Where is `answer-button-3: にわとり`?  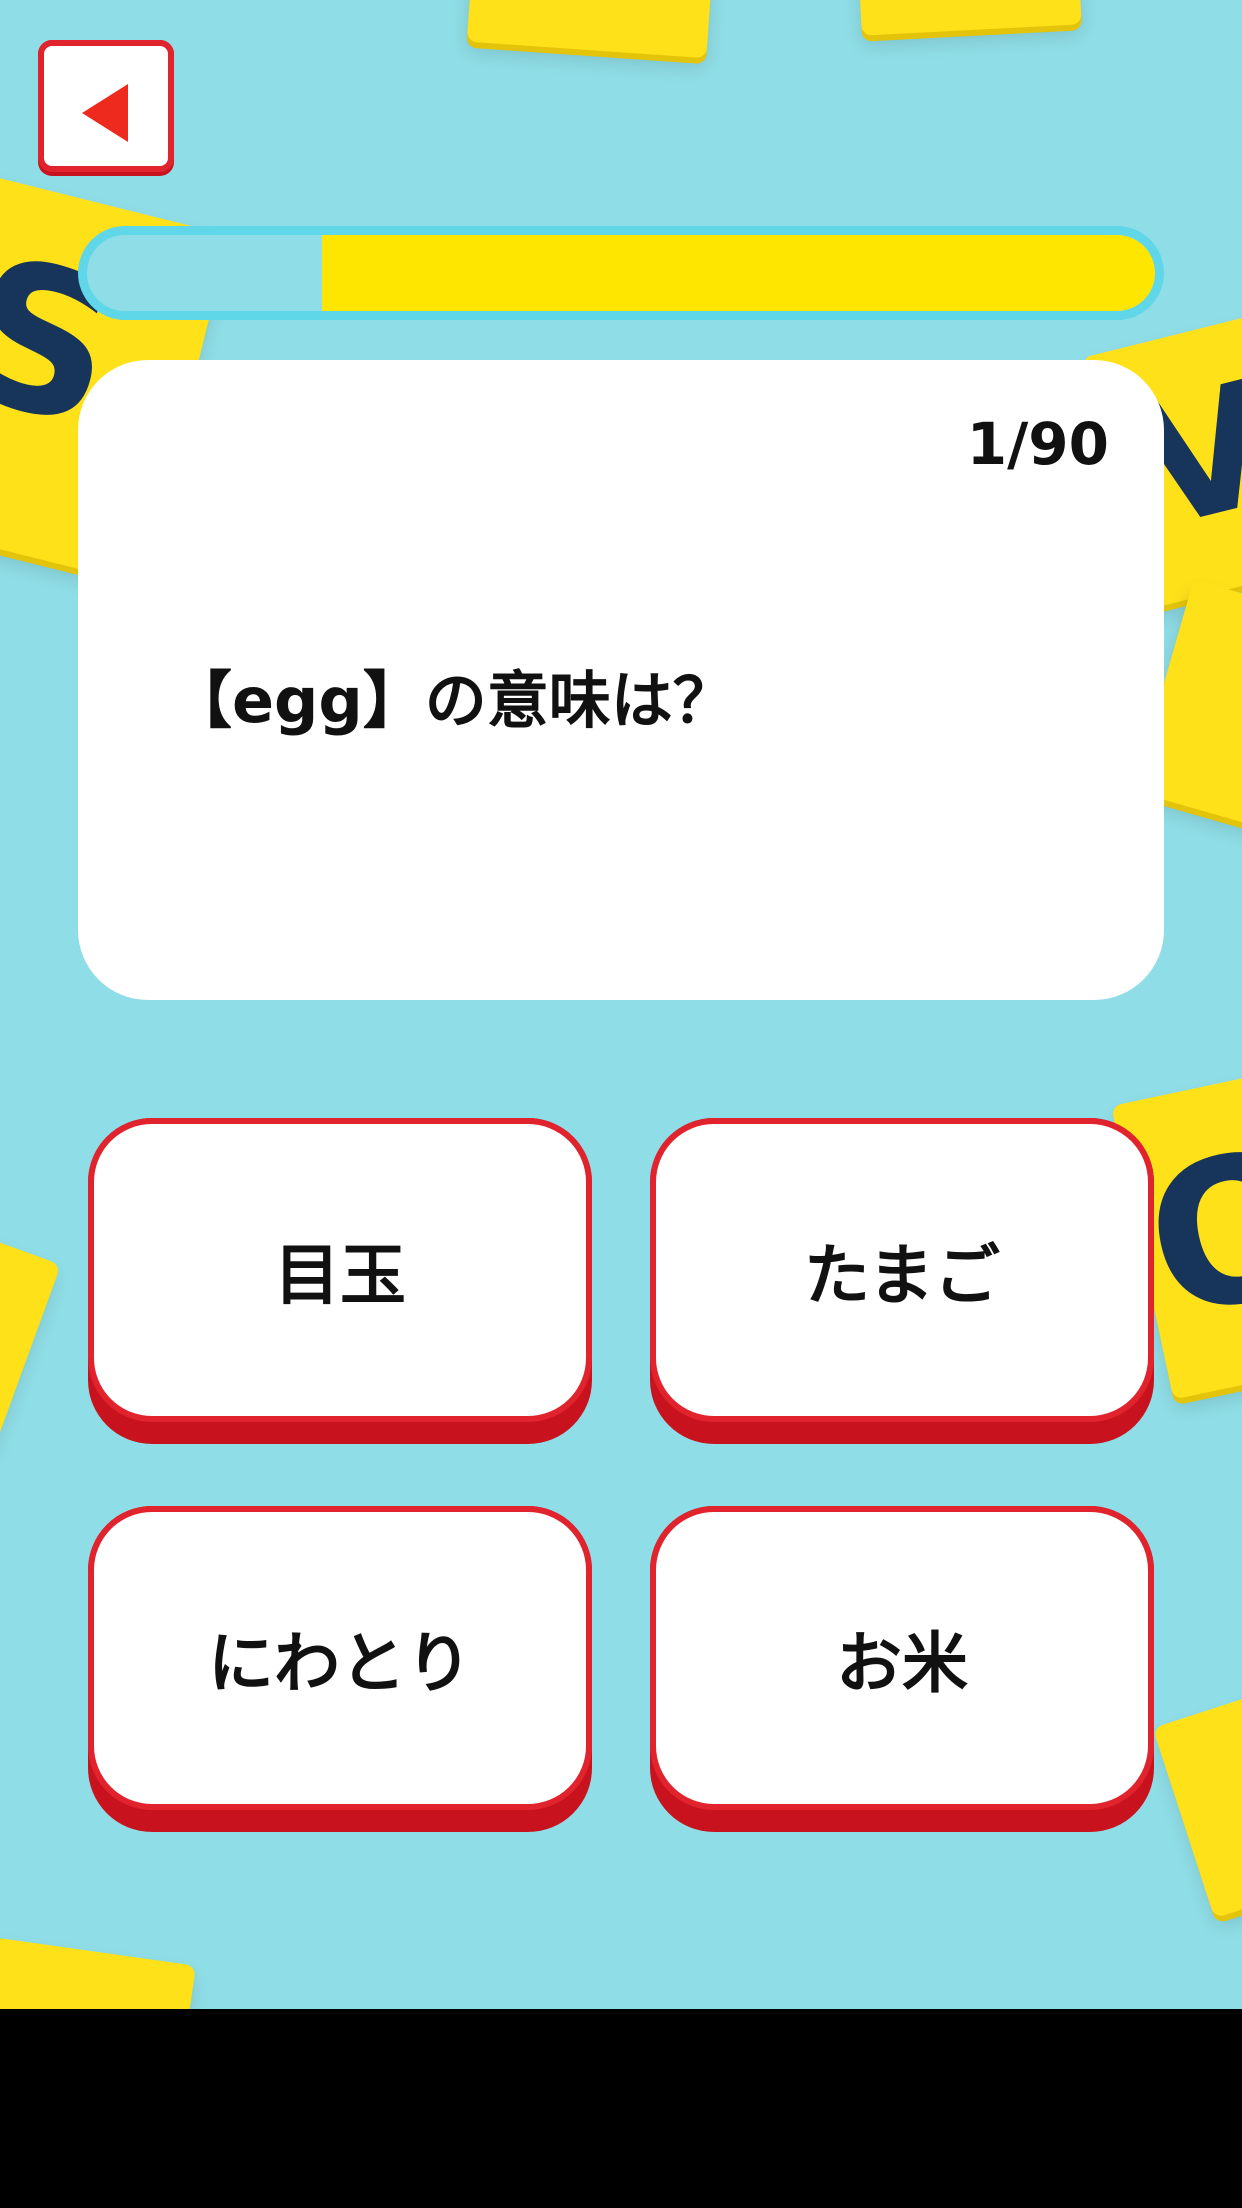
answer-button-3: にわとり is located at coordinates (340, 1669).